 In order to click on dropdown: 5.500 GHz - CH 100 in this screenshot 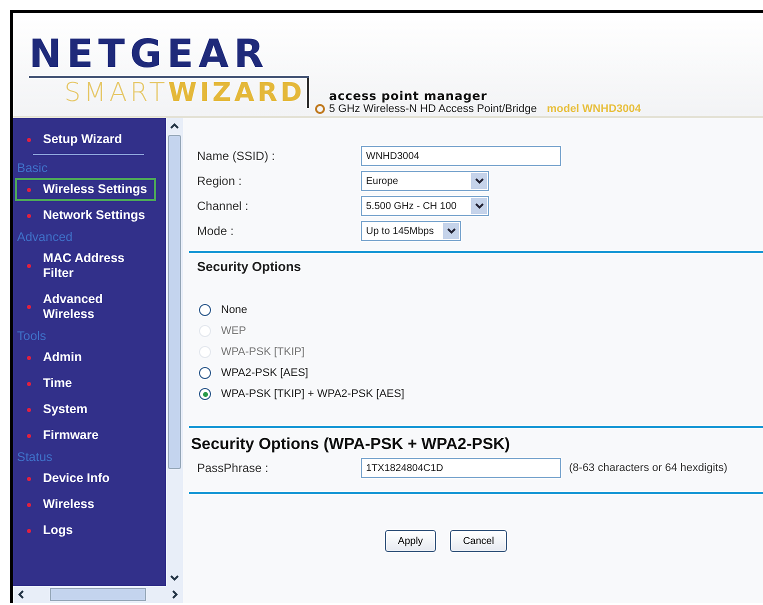, I will do `click(425, 206)`.